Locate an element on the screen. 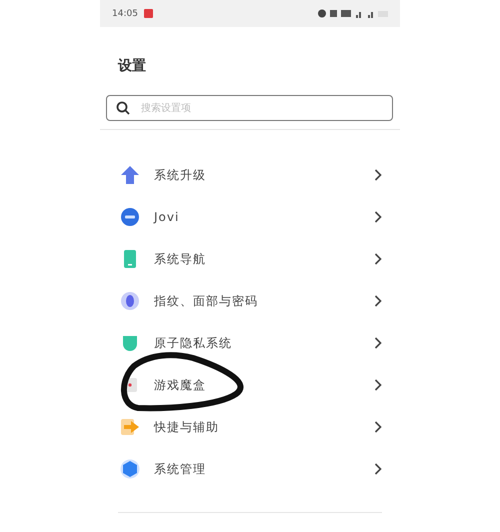 Image resolution: width=500 pixels, height=532 pixels. settings-item: 系统管理 is located at coordinates (250, 469).